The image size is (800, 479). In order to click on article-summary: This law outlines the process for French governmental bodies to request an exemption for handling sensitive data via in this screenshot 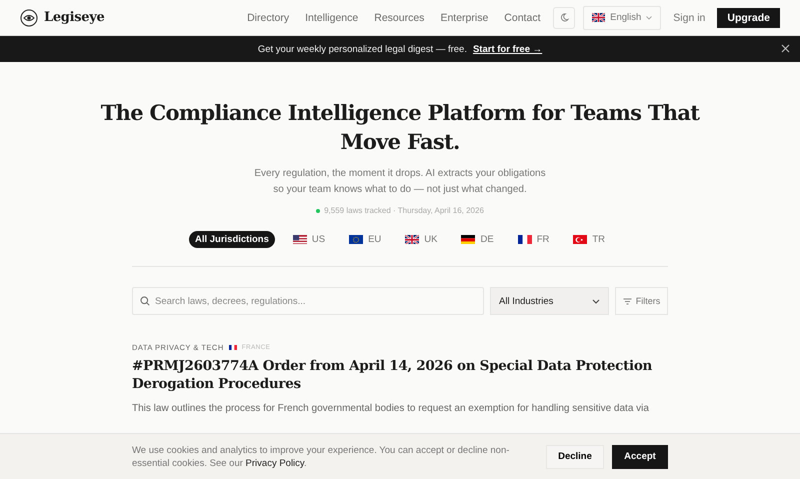, I will do `click(391, 409)`.